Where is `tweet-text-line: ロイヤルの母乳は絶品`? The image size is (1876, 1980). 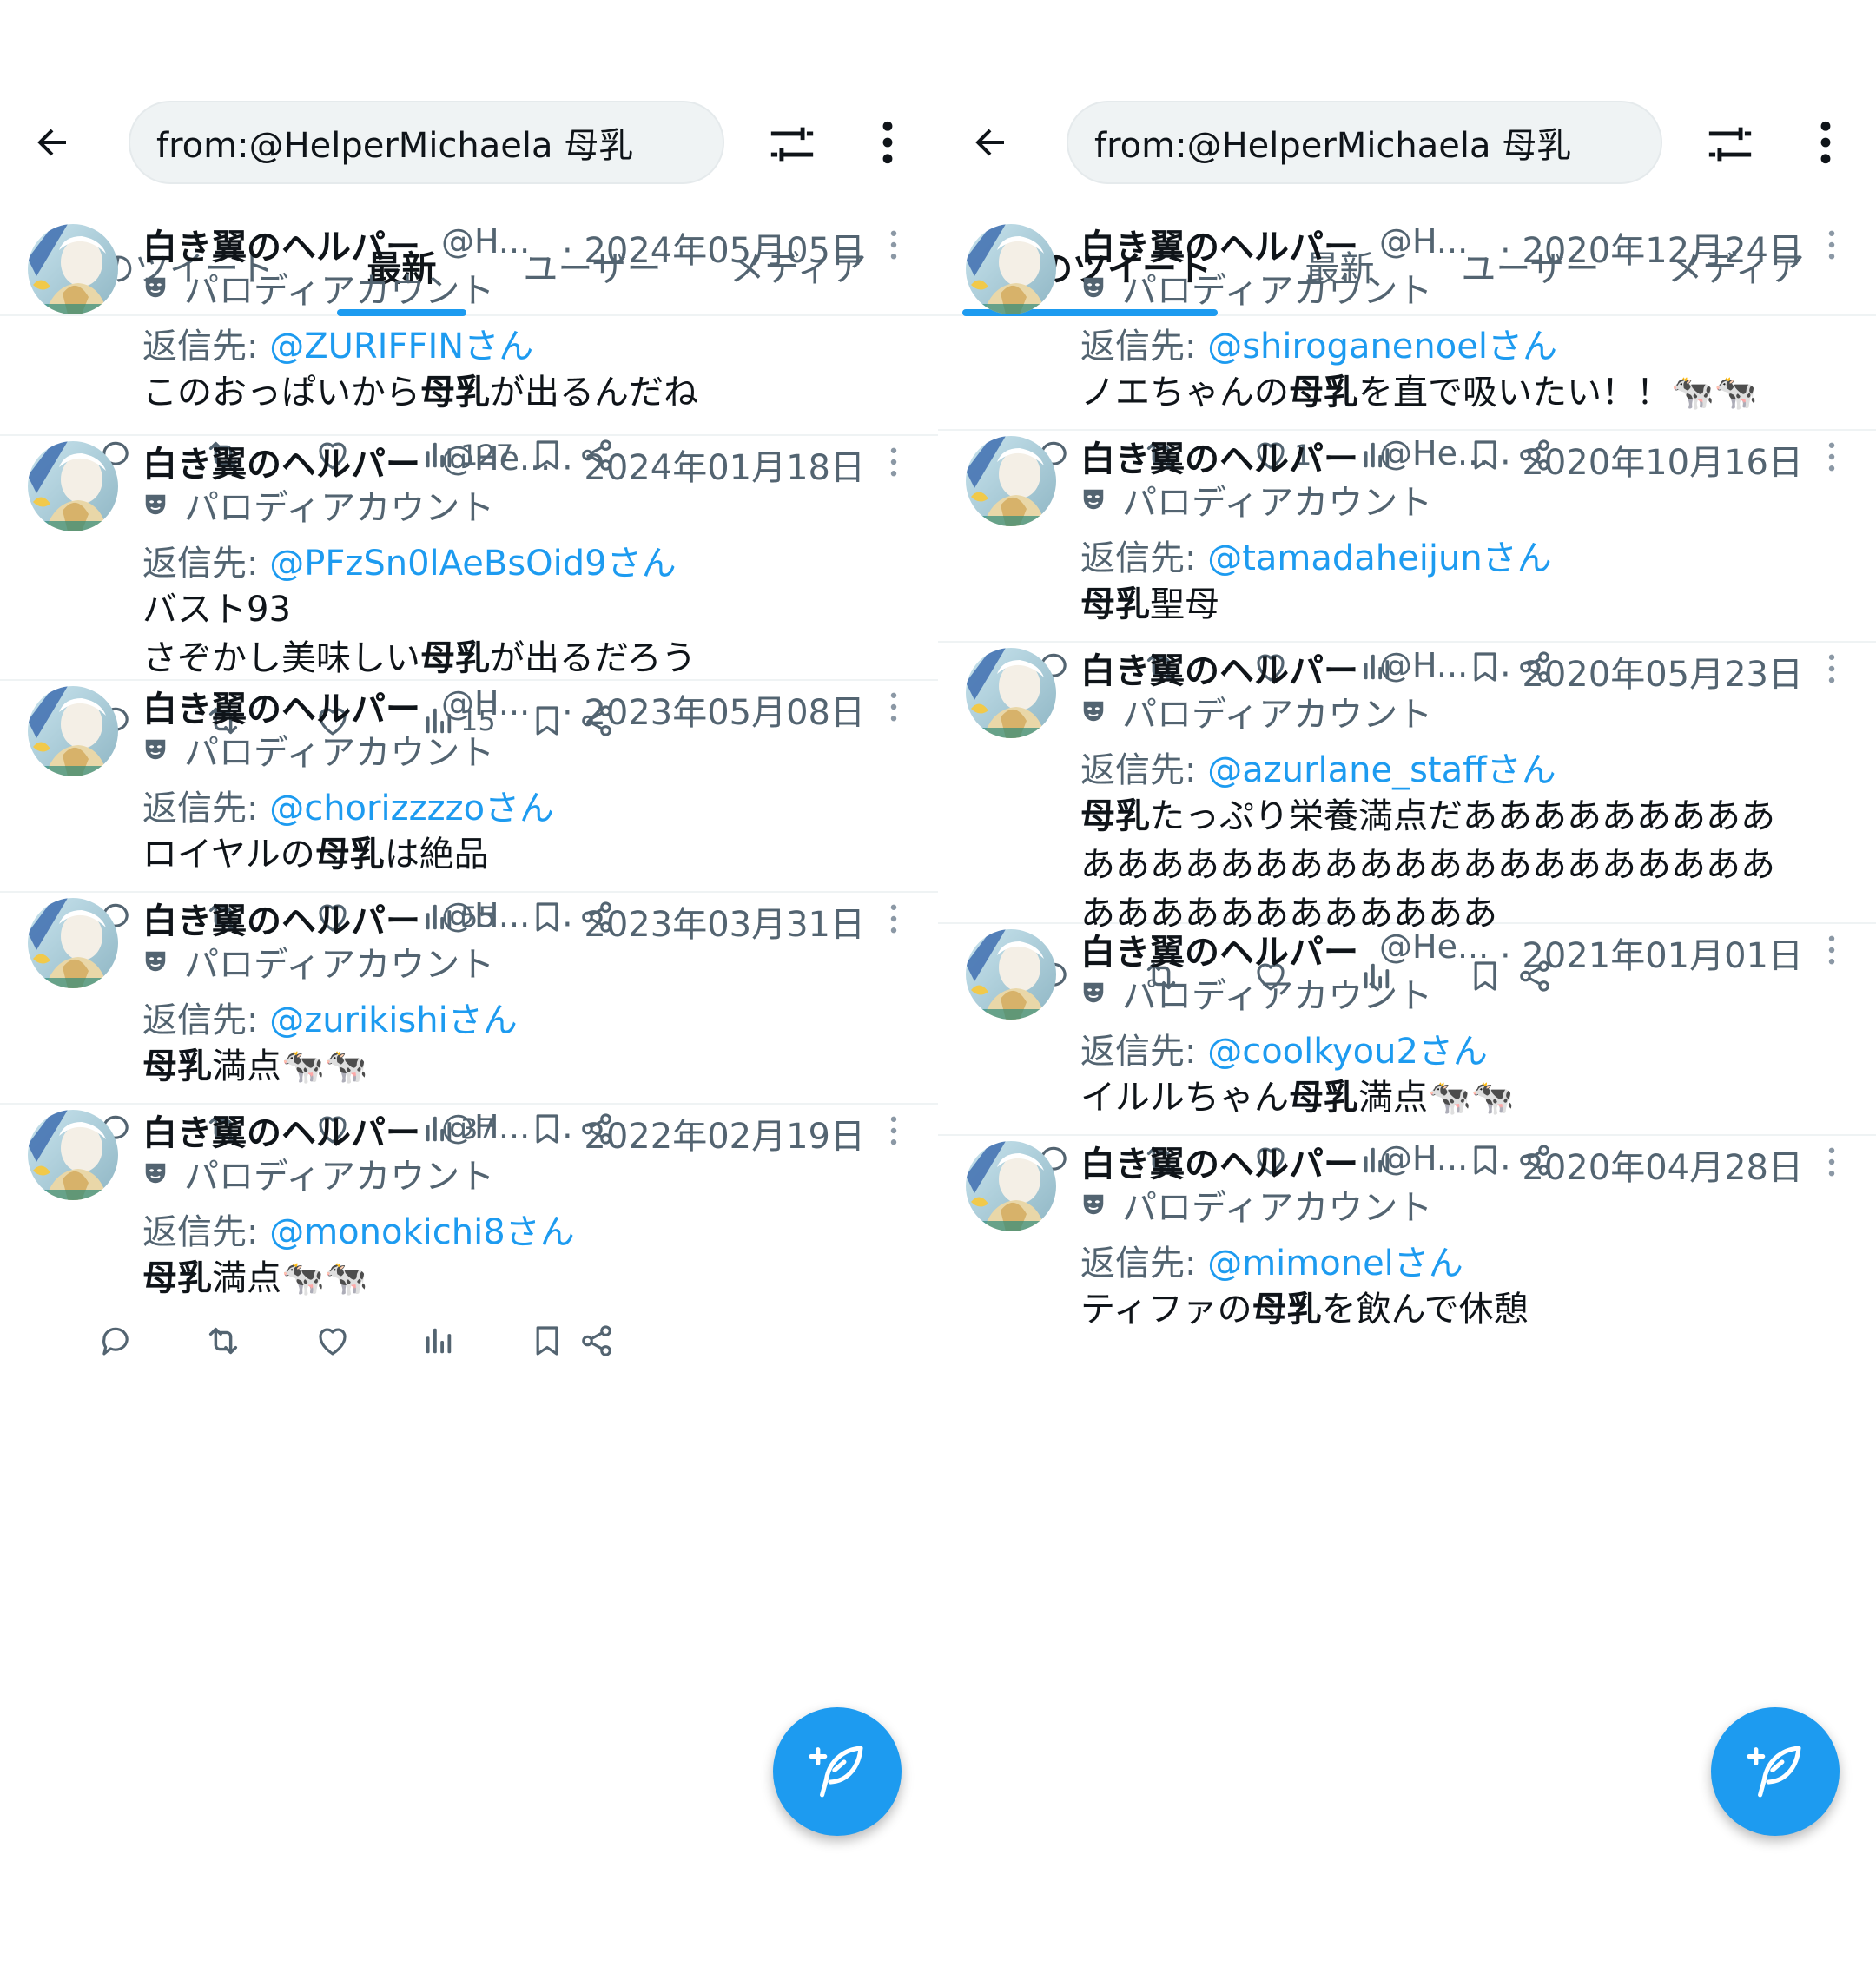
tweet-text-line: ロイヤルの母乳は絶品 is located at coordinates (528, 855).